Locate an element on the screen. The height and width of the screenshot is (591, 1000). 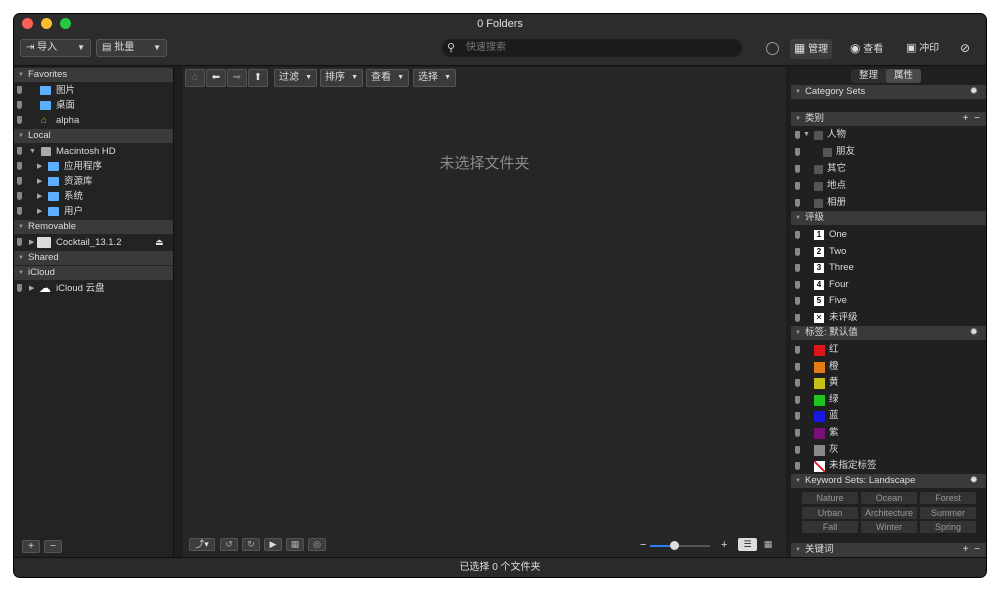
category-row-people: ▼ 人物 is located at coordinates (888, 135).